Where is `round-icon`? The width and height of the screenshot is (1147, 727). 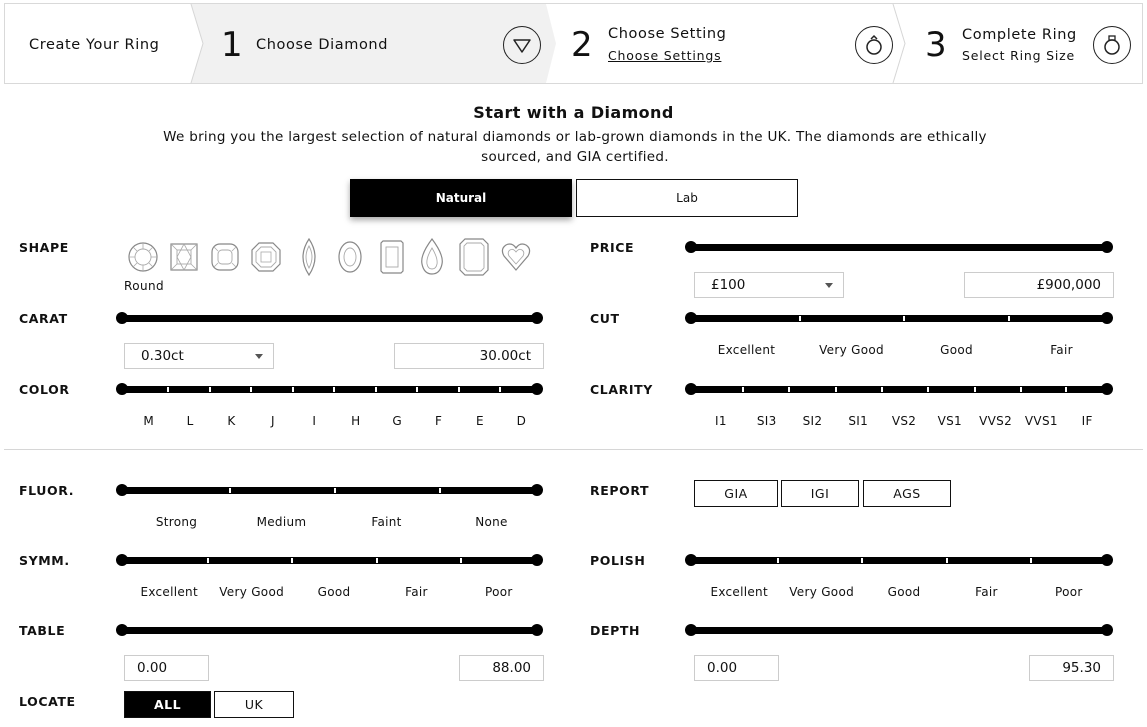 round-icon is located at coordinates (143, 256).